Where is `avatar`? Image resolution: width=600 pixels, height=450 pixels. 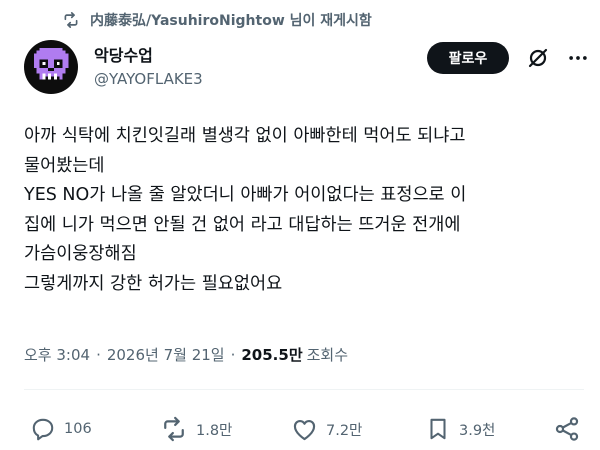 avatar is located at coordinates (51, 67).